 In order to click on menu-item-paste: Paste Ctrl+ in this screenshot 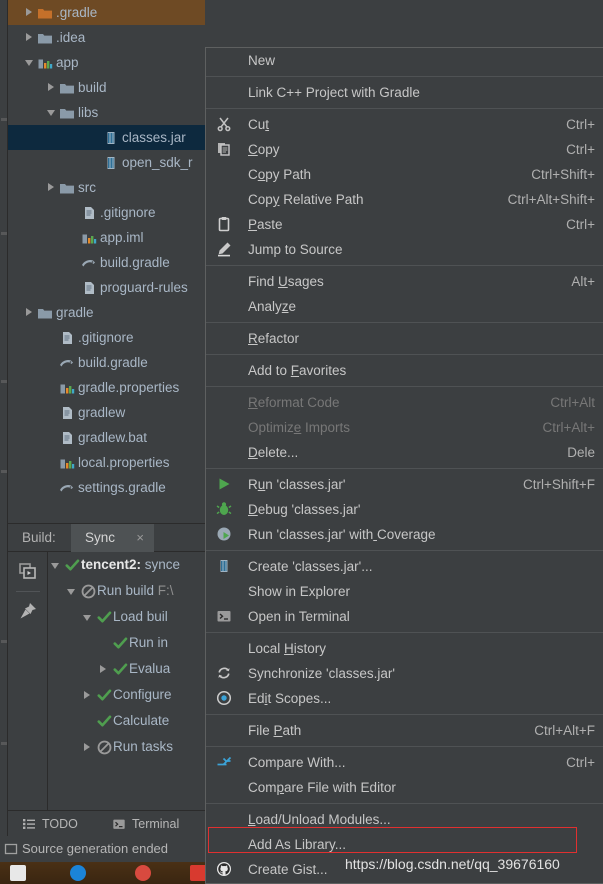, I will do `click(404, 224)`.